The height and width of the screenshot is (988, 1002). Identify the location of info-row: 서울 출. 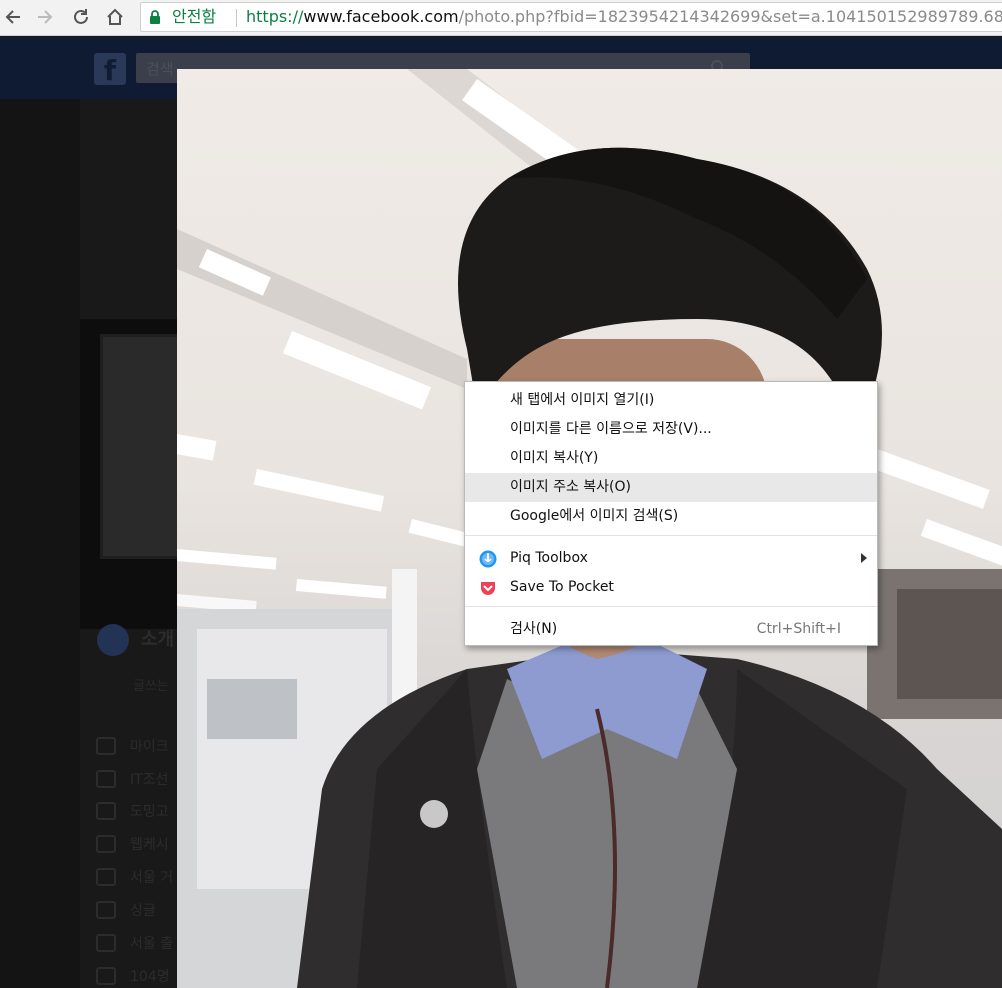
(134, 942).